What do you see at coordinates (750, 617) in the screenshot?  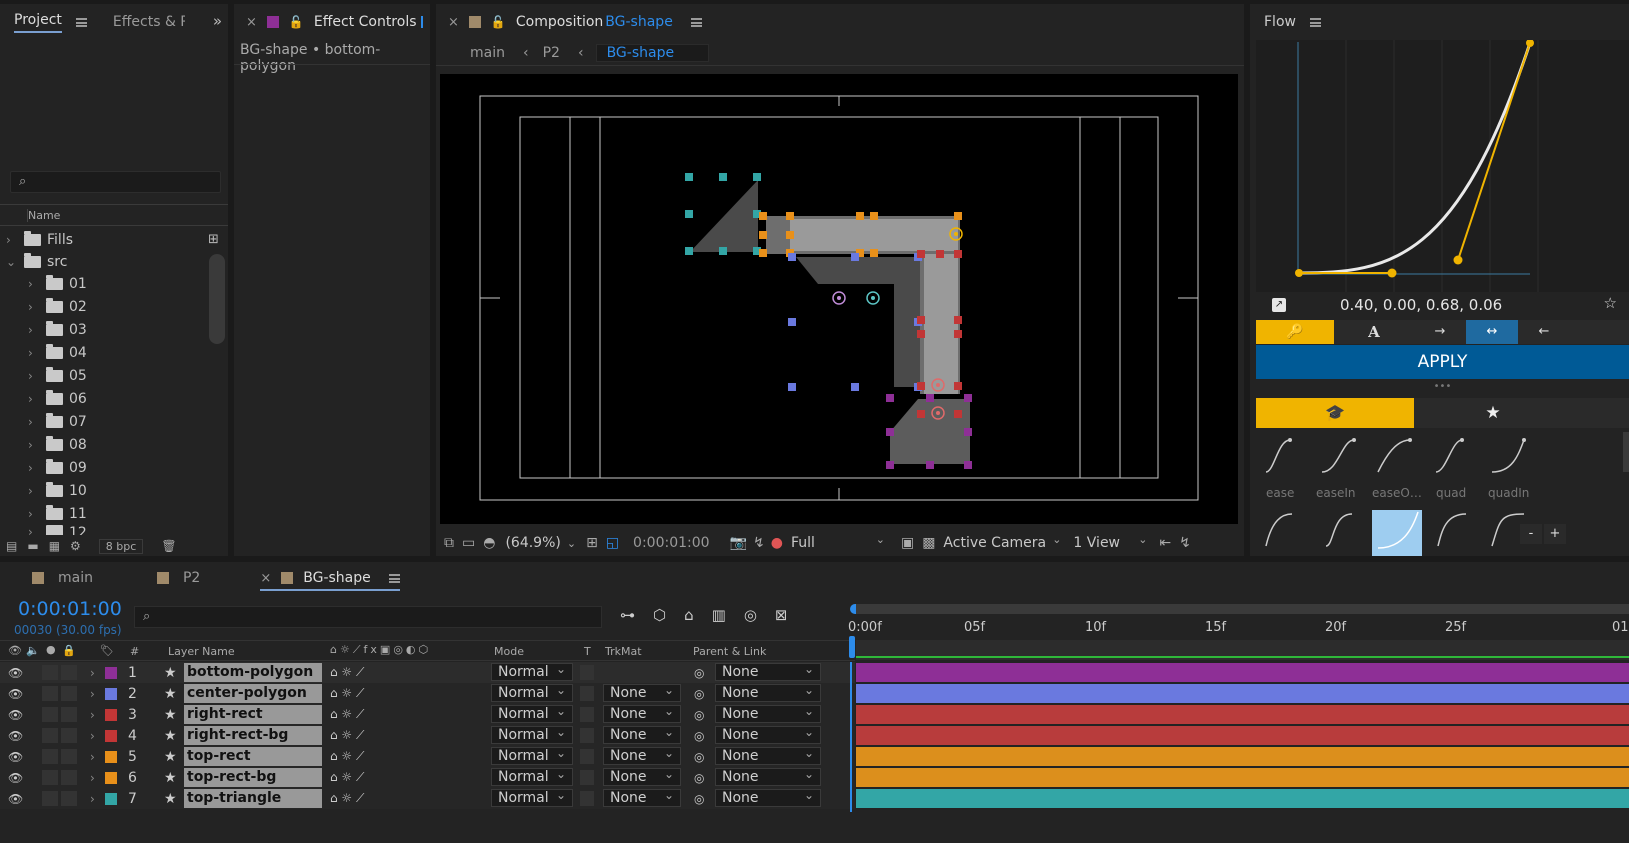 I see `motion-blur-icon: ◎` at bounding box center [750, 617].